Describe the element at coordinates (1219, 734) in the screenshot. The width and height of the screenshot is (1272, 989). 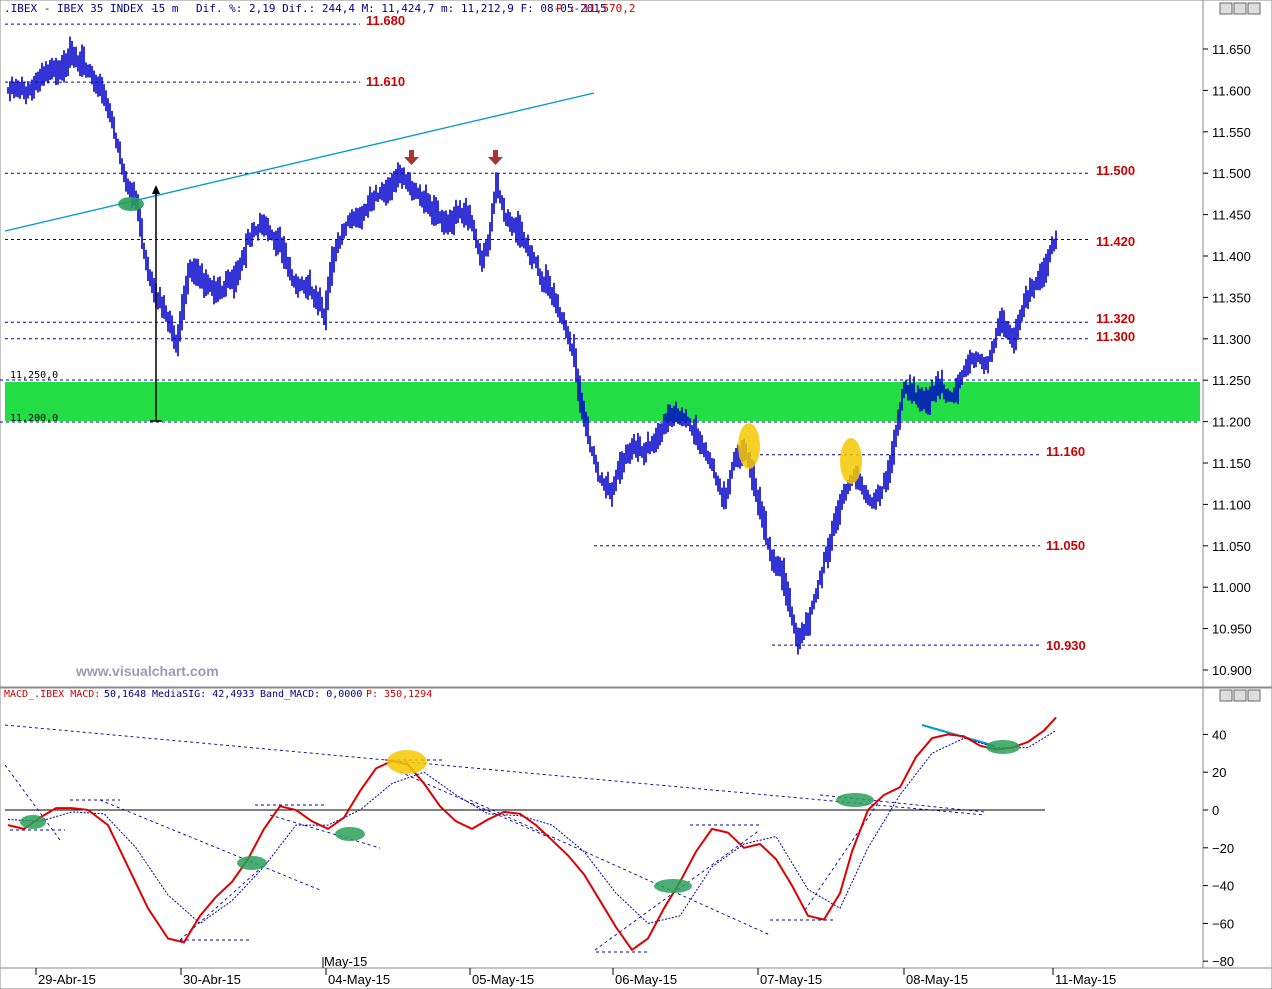
I see `macd-tick-label: 40` at that location.